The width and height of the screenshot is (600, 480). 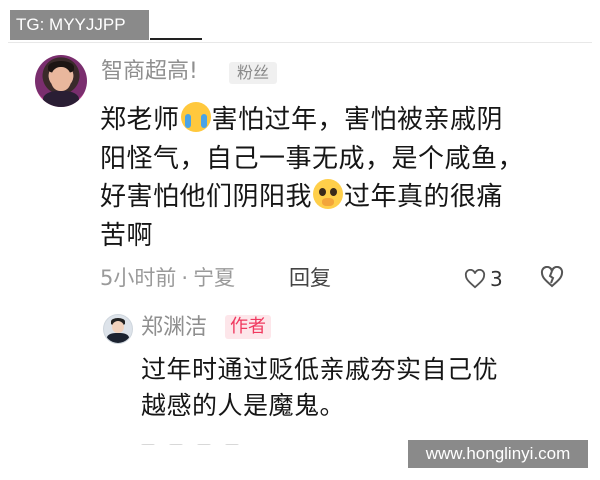 I want to click on commenter-username: 智商超高!, so click(x=149, y=72).